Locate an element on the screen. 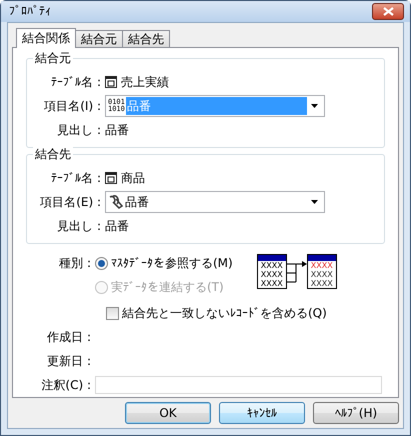  close-icon is located at coordinates (388, 11).